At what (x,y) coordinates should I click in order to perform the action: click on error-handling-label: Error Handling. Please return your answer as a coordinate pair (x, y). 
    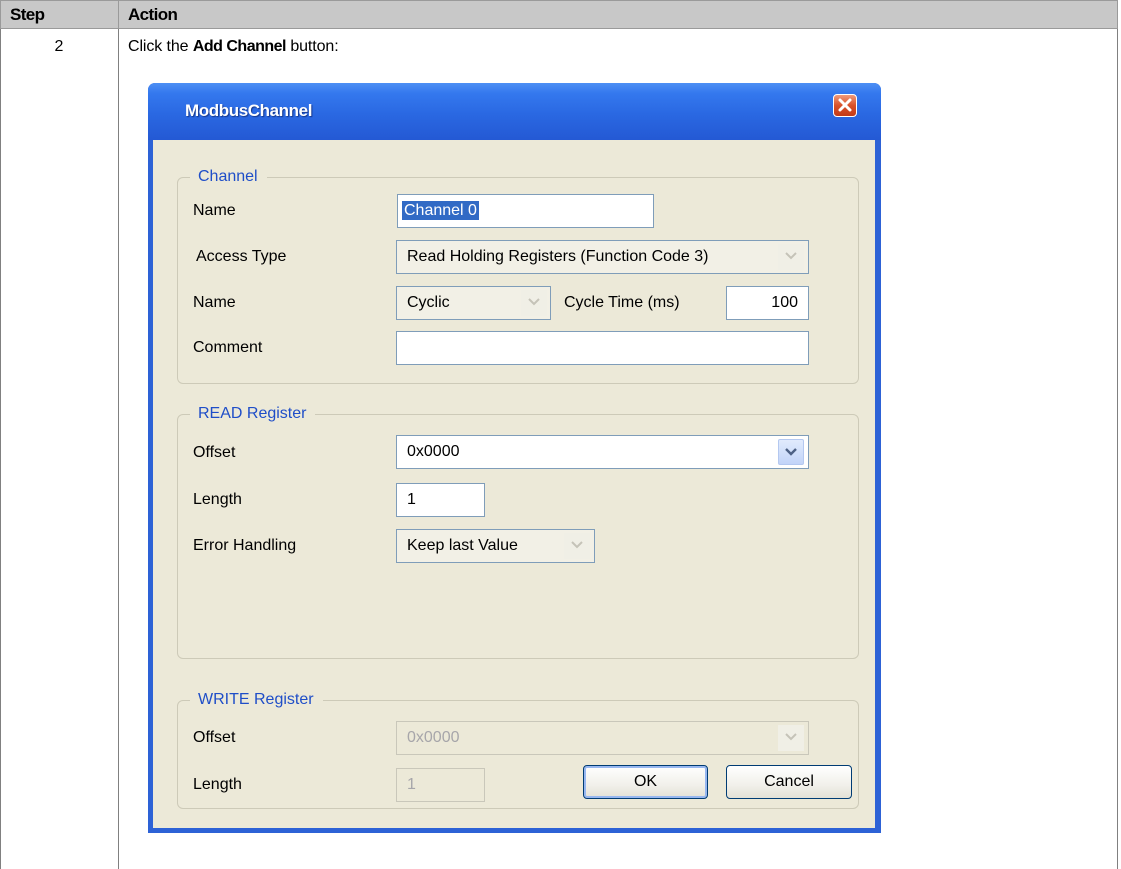
    Looking at the image, I should click on (245, 545).